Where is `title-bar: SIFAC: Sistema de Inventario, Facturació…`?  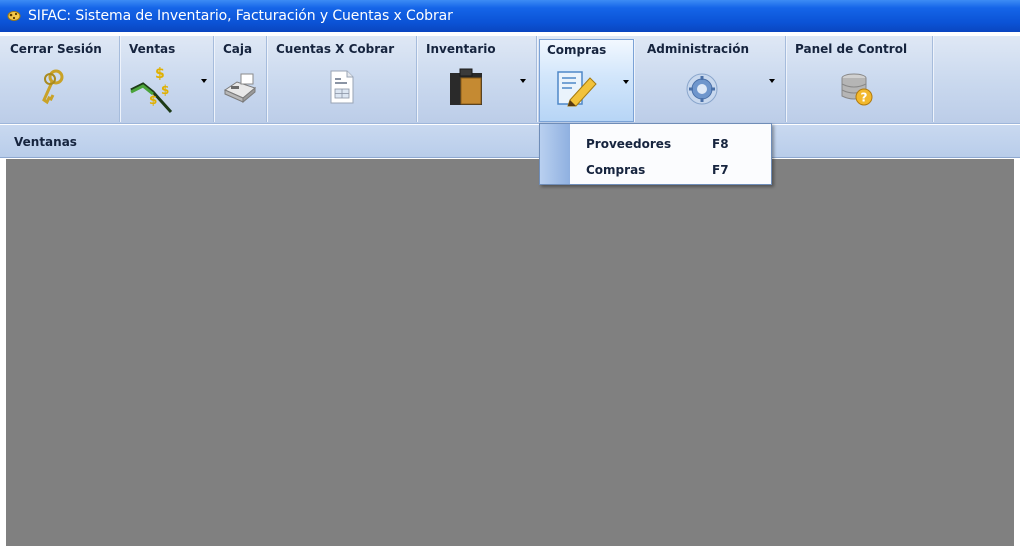 title-bar: SIFAC: Sistema de Inventario, Facturació… is located at coordinates (510, 16).